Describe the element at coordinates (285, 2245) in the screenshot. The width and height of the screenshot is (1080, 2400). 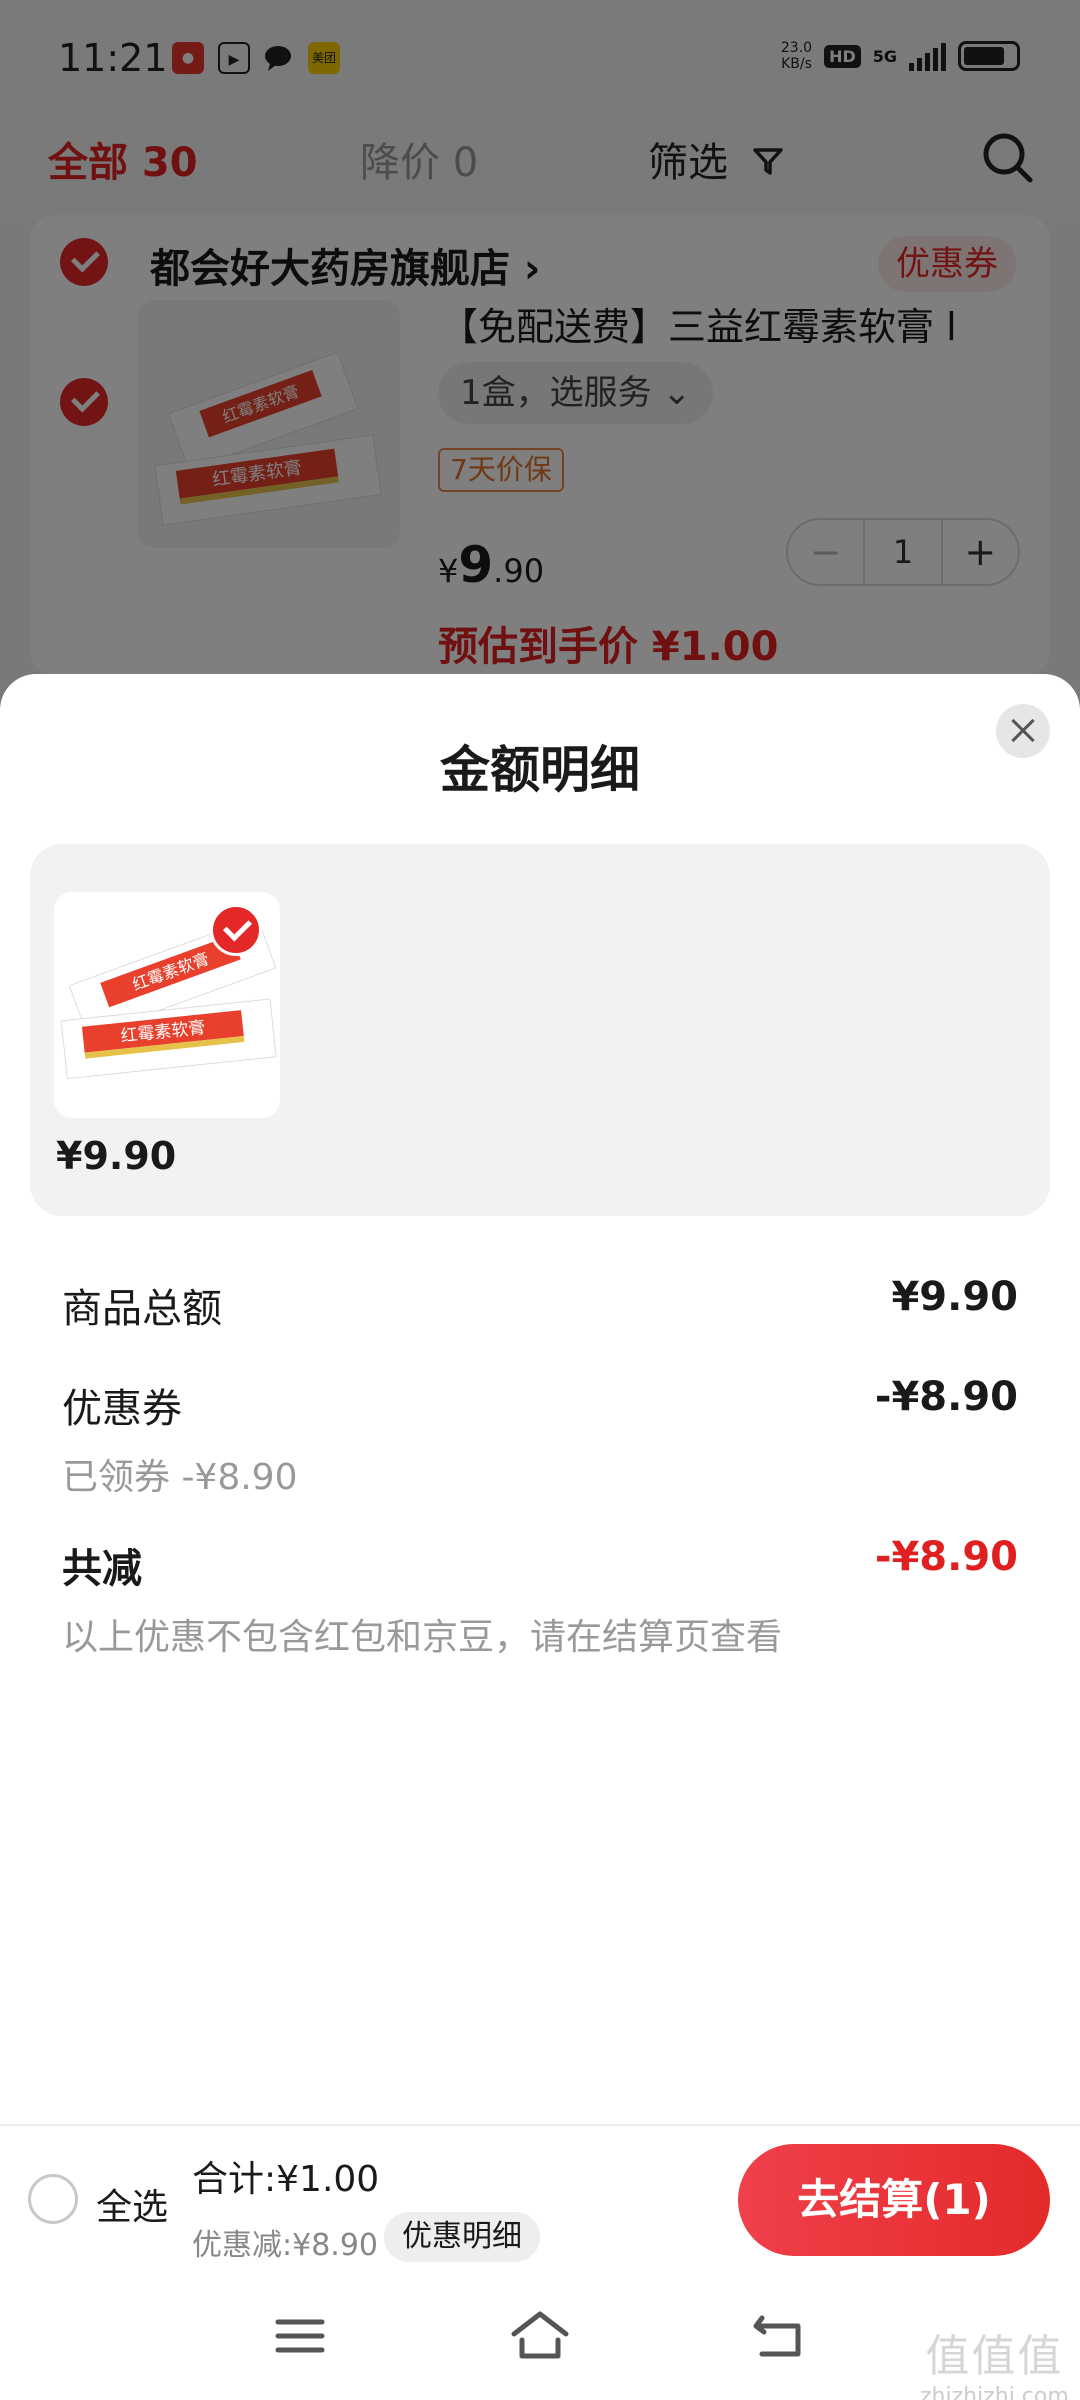
I see `discount-amount: 优惠减:¥8.90` at that location.